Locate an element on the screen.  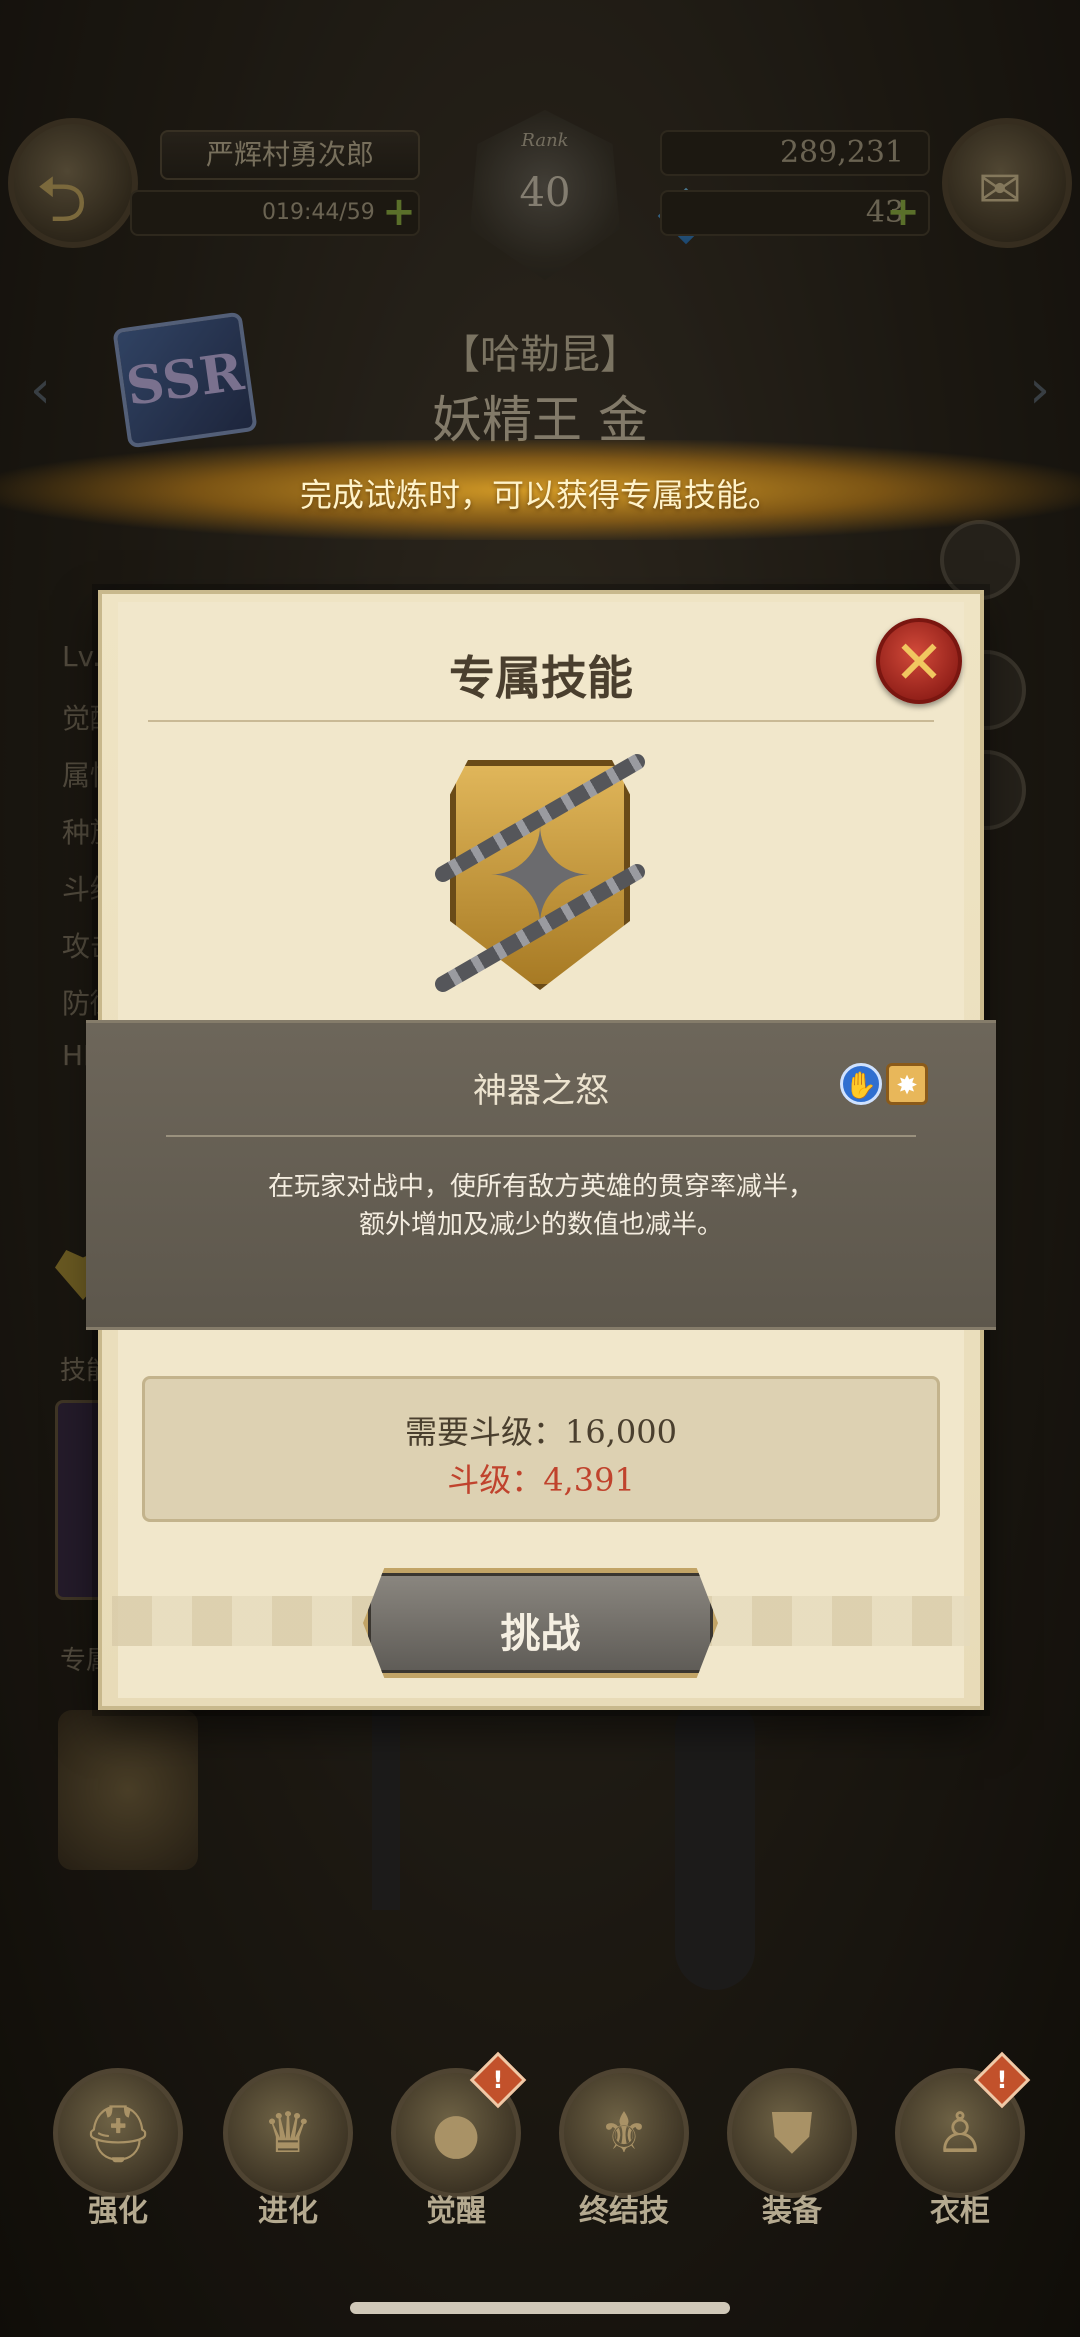
nav-label: 终结技 is located at coordinates (624, 2211).